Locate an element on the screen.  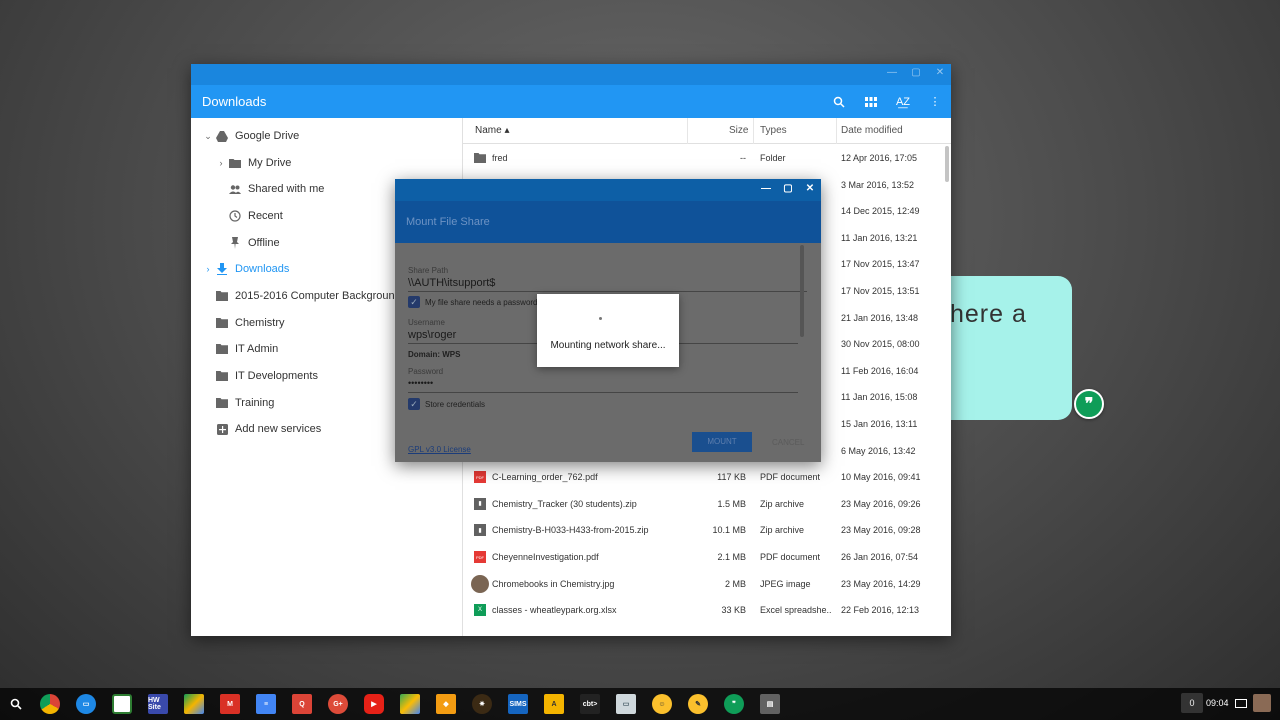
minimize-icon: — is located at coordinates (892, 72).